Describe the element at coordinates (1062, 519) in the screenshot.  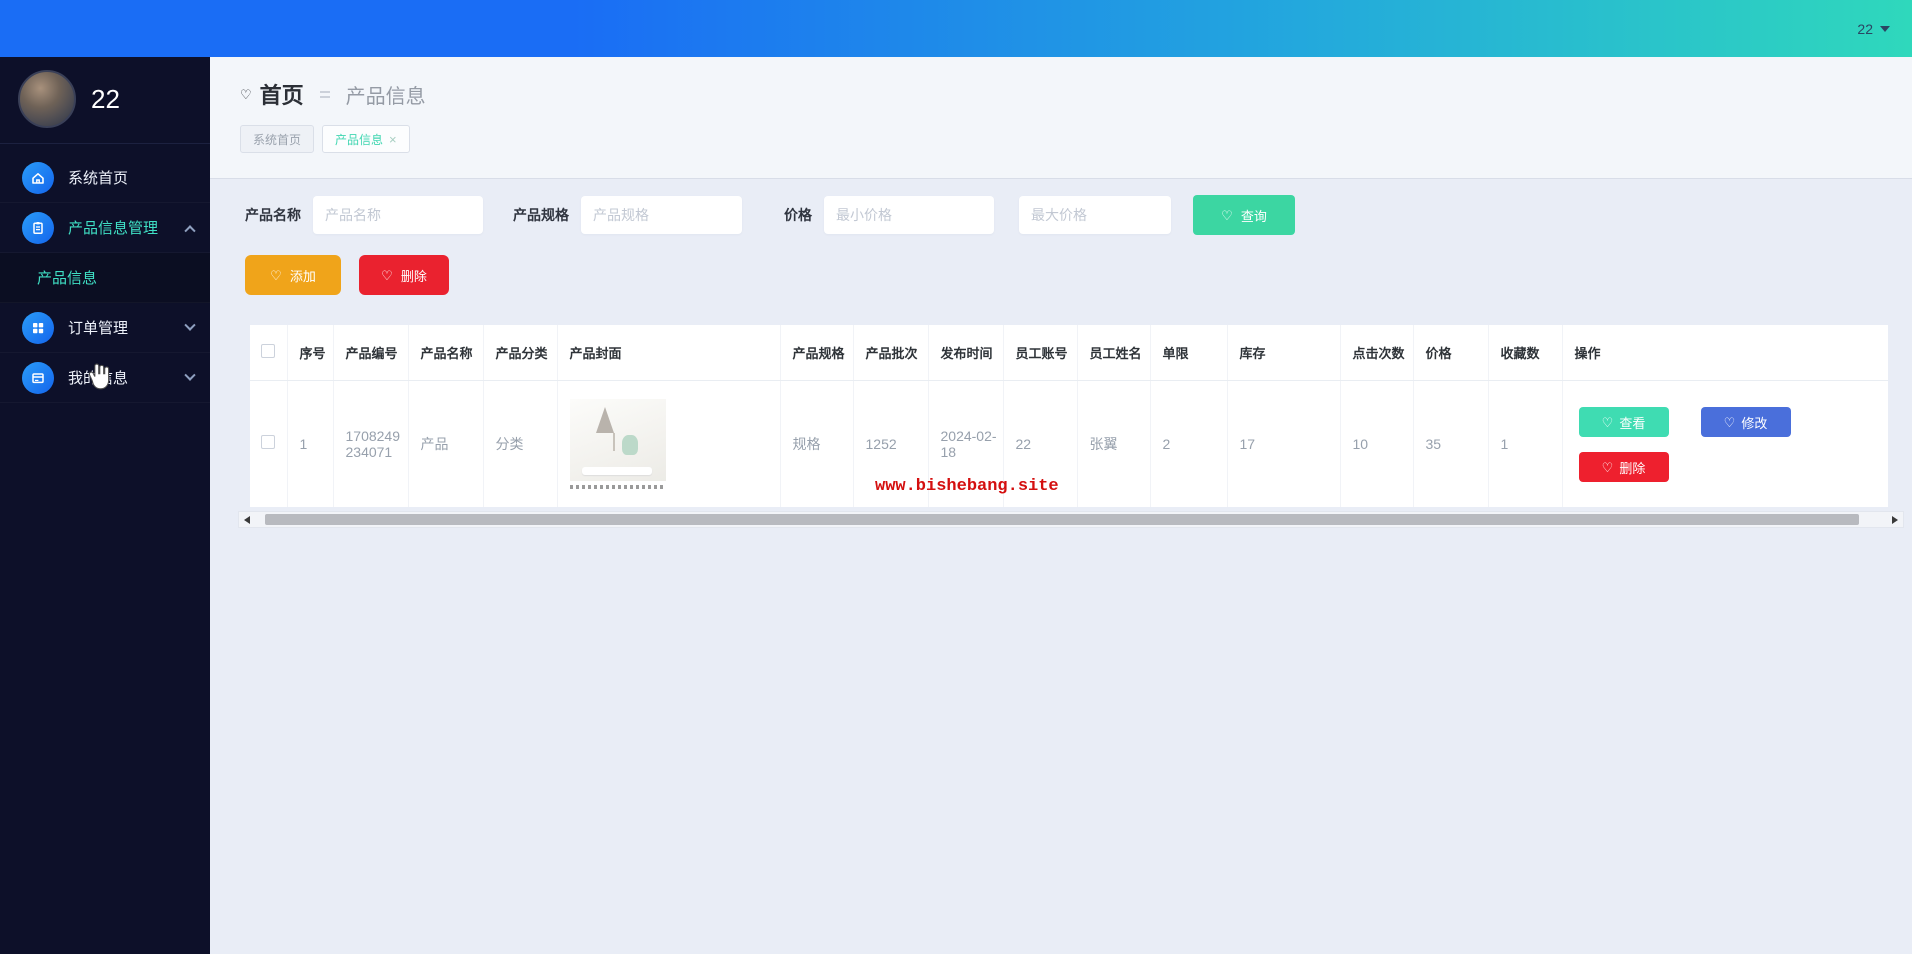
I see `scrollbar-thumb` at that location.